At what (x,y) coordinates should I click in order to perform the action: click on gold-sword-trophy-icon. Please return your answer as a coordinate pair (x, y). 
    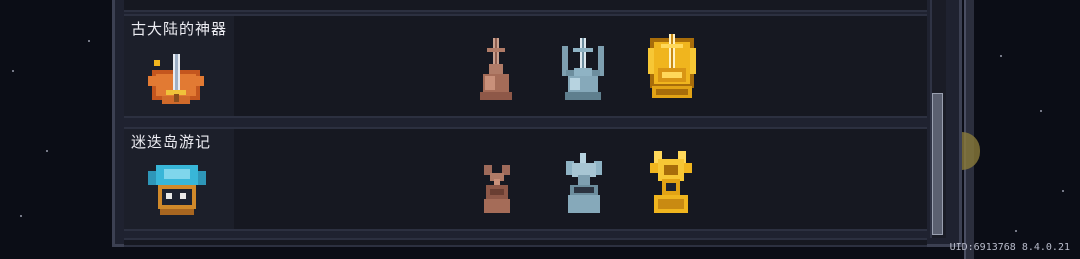
    Looking at the image, I should click on (672, 66).